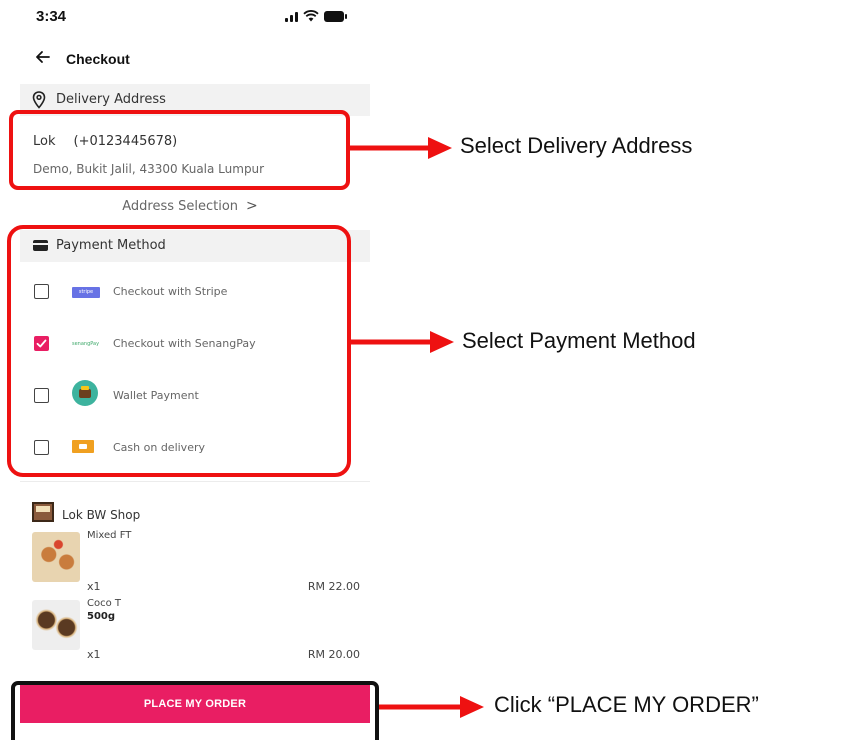  Describe the element at coordinates (39, 100) in the screenshot. I see `location-pin-icon` at that location.